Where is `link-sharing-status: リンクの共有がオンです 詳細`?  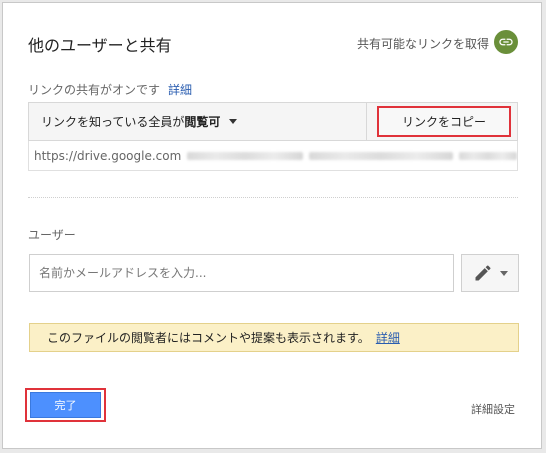 link-sharing-status: リンクの共有がオンです 詳細 is located at coordinates (110, 89).